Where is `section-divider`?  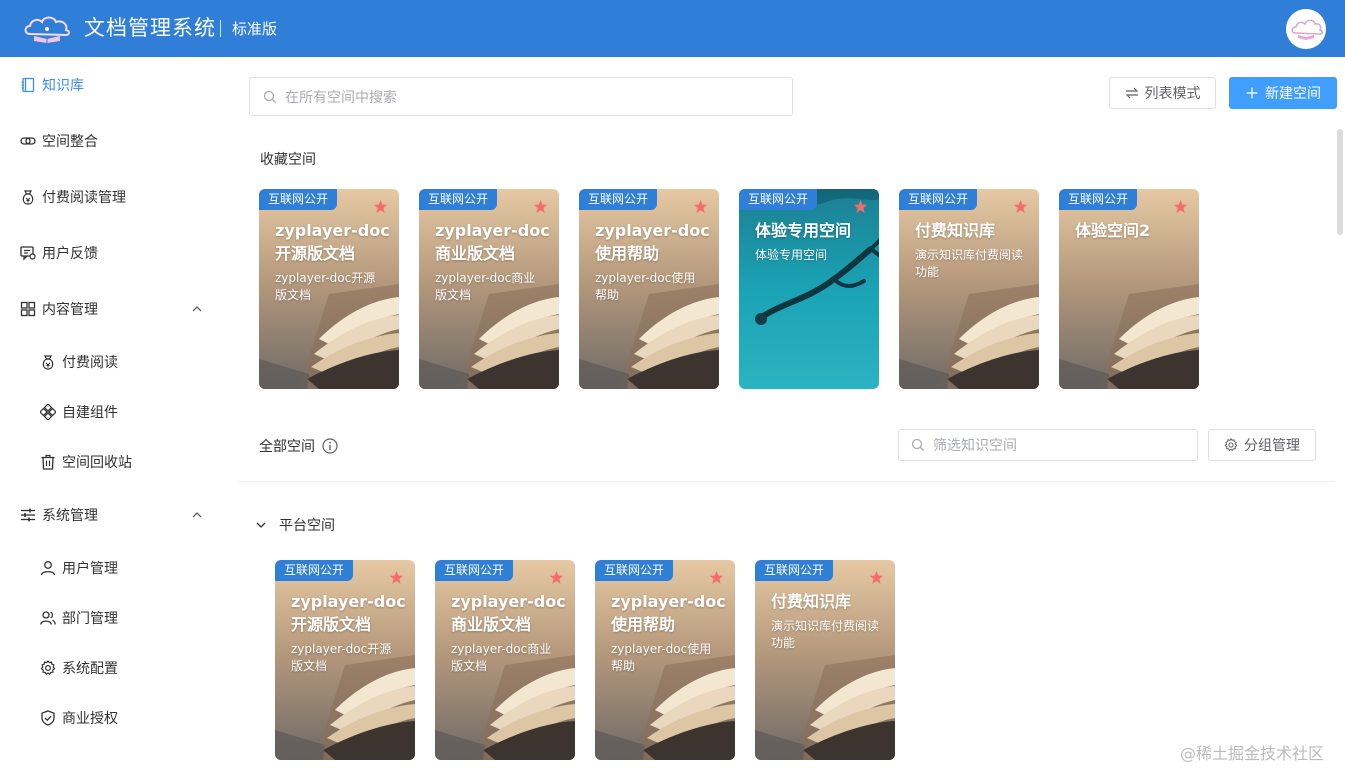
section-divider is located at coordinates (787, 481).